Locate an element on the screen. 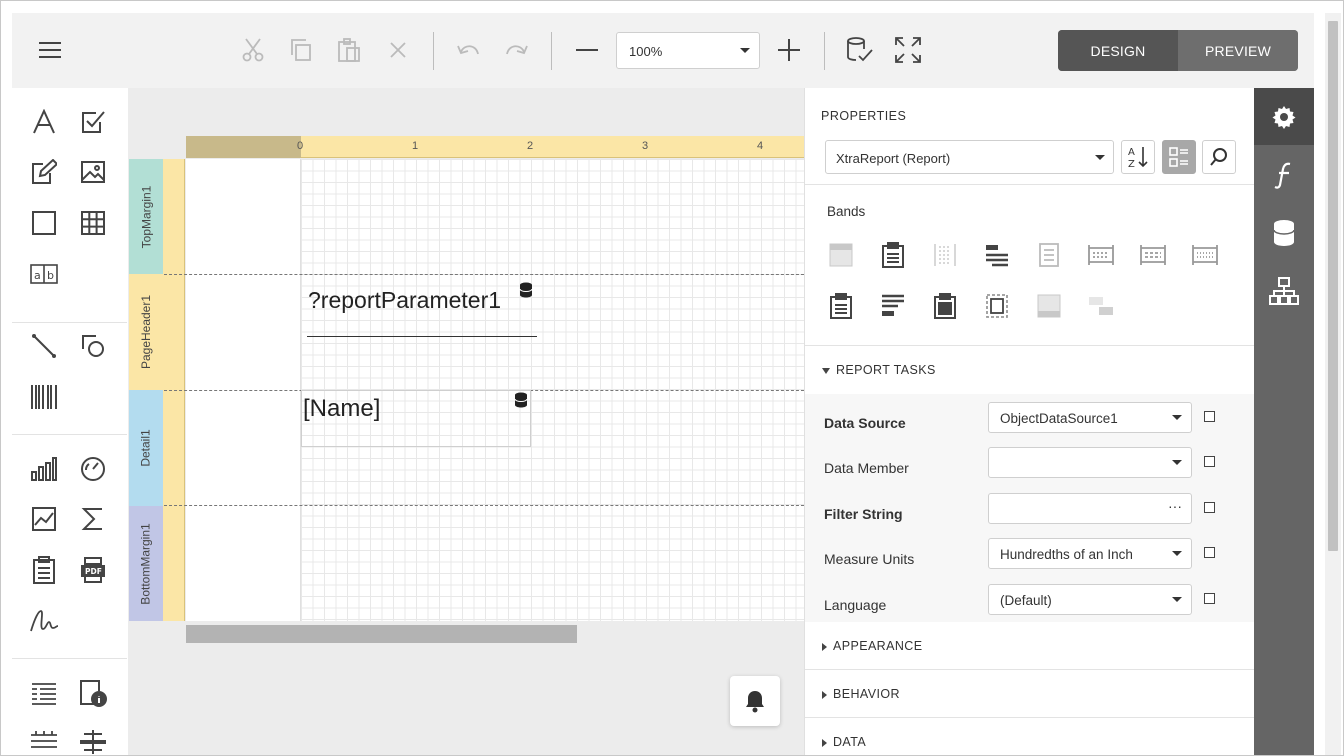 The image size is (1344, 756). data-member-select is located at coordinates (1090, 462).